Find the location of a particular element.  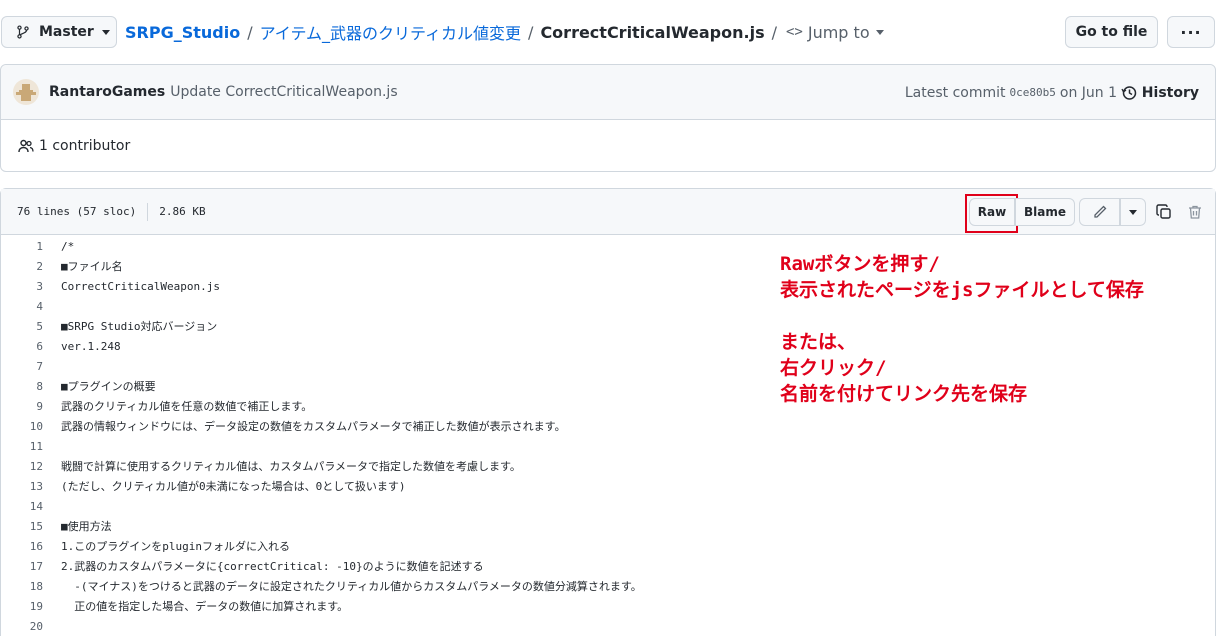

line-number: 11 is located at coordinates (22, 446).